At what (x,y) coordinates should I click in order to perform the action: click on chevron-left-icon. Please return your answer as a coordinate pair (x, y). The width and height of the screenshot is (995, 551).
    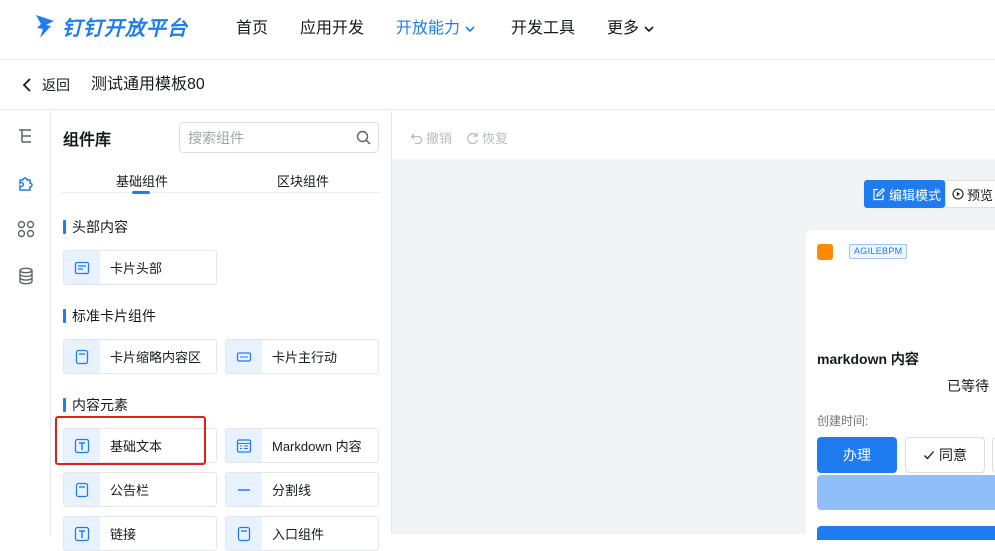
    Looking at the image, I should click on (26, 85).